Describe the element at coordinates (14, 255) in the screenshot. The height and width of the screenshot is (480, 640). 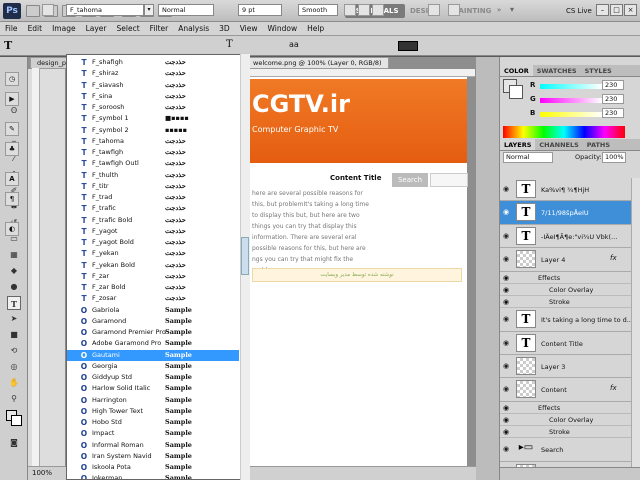
I see `gradient-tool-icon: ▦` at that location.